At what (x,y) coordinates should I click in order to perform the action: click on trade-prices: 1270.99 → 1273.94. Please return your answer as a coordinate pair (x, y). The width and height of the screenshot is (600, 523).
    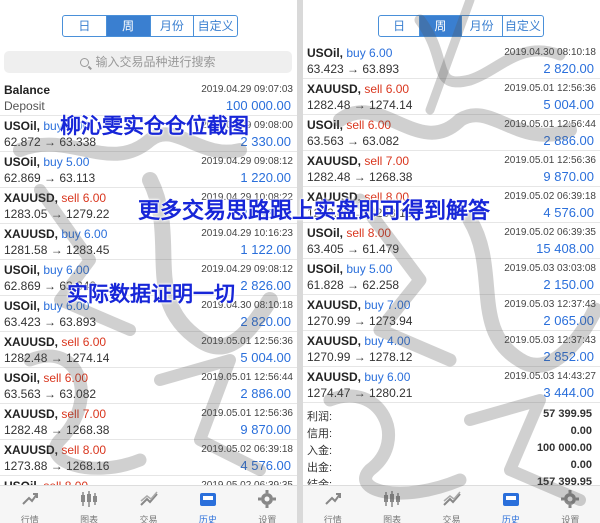
    Looking at the image, I should click on (360, 321).